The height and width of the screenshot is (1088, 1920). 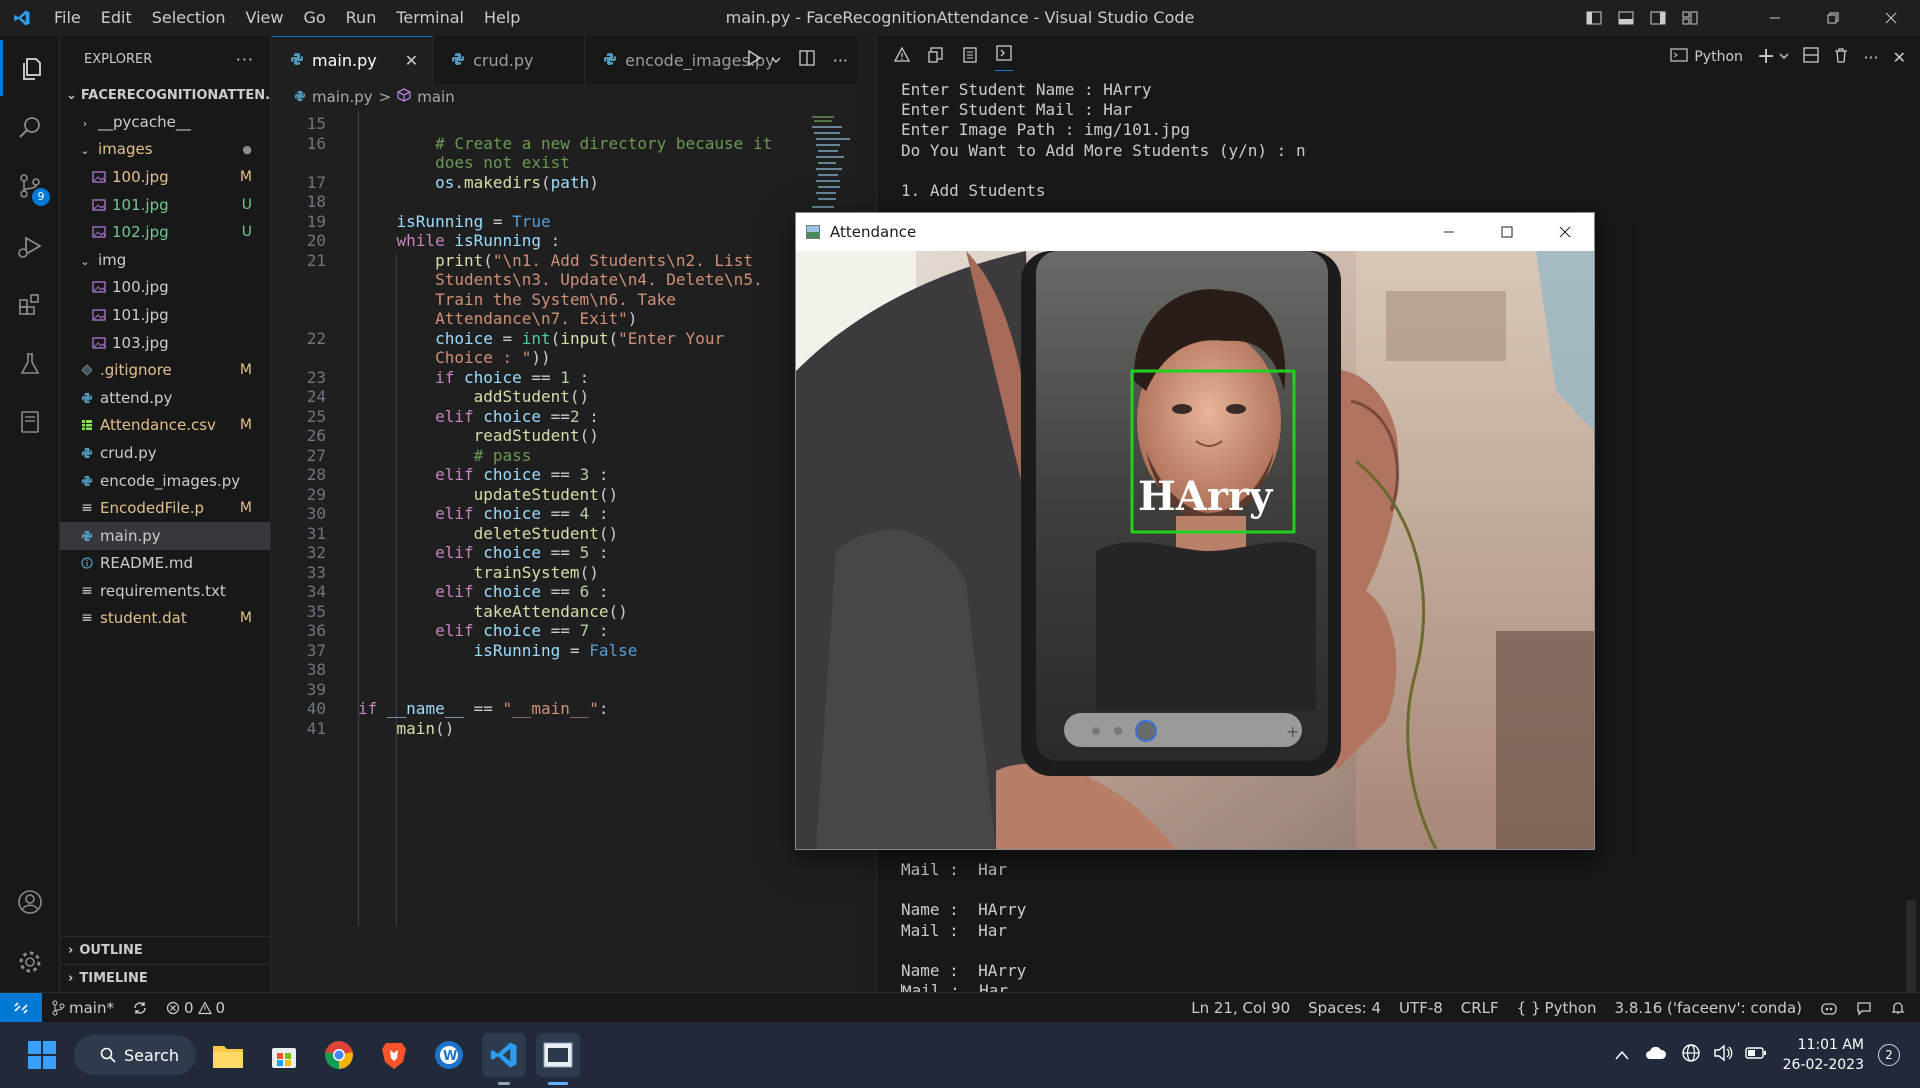 I want to click on file-tree-item: 101.jpg, so click(x=165, y=315).